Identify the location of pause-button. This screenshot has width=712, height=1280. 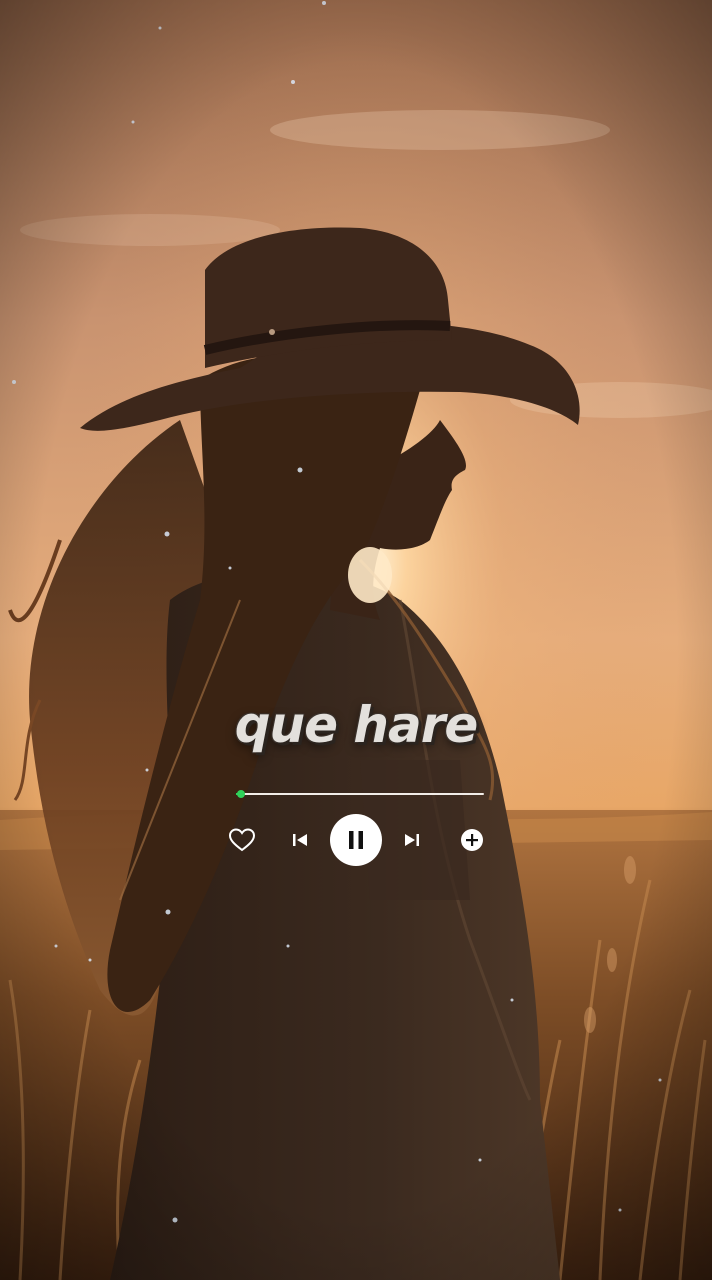
(356, 840).